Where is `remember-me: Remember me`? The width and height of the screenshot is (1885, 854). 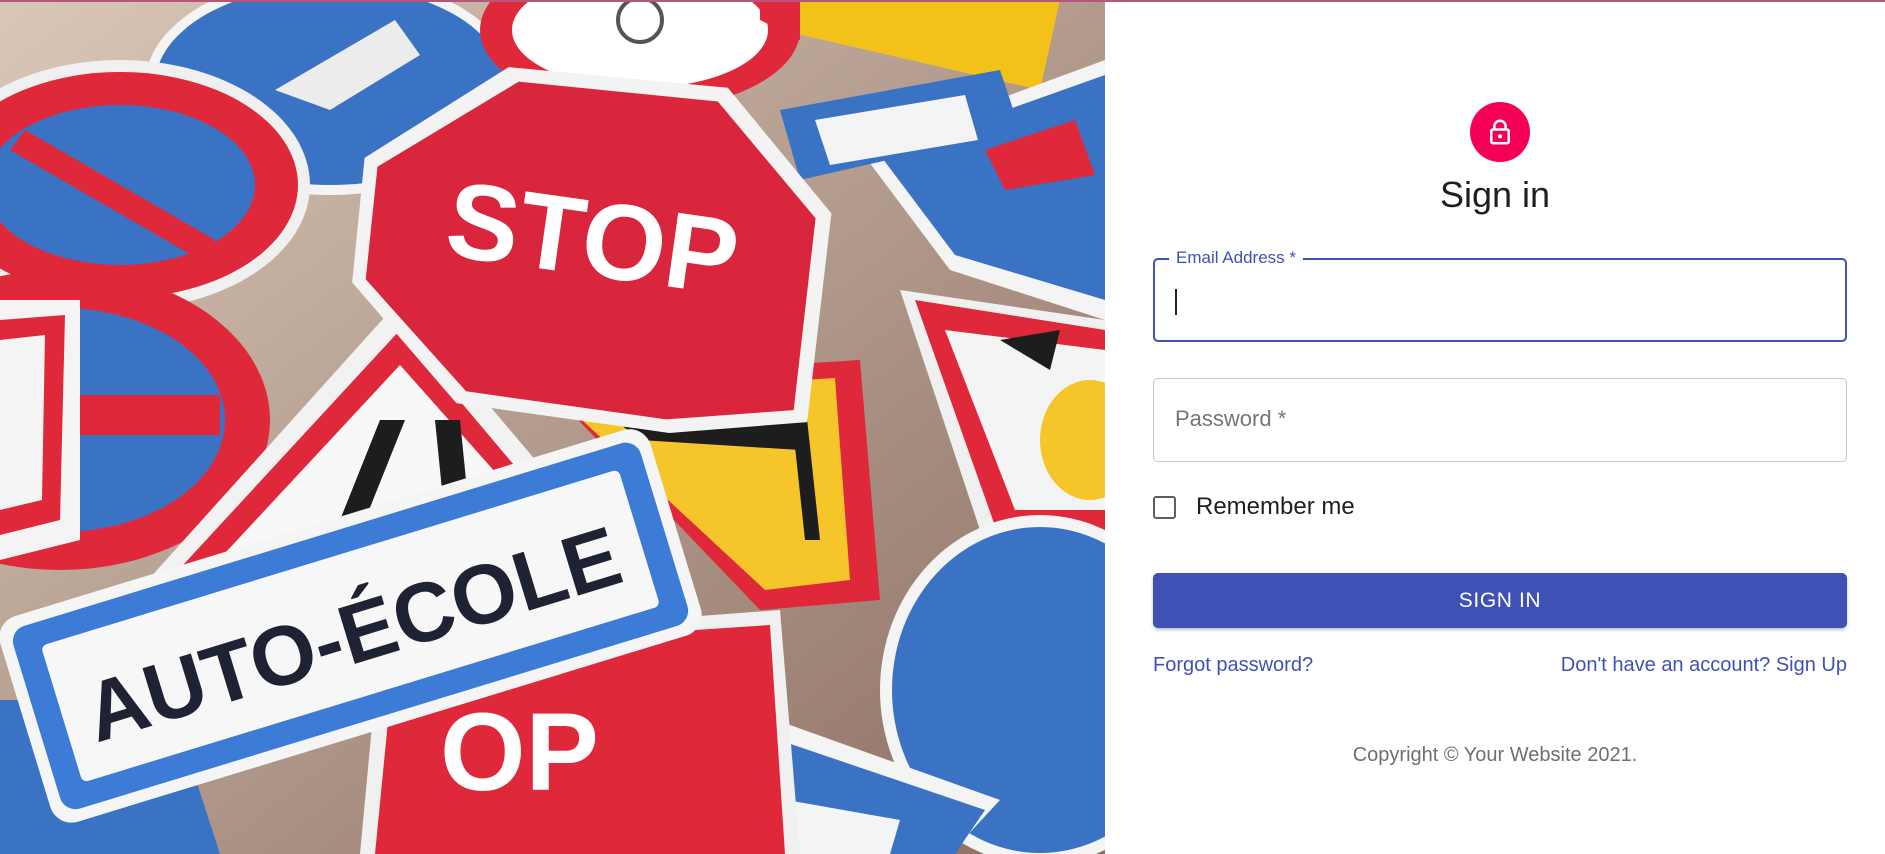
remember-me: Remember me is located at coordinates (1254, 507).